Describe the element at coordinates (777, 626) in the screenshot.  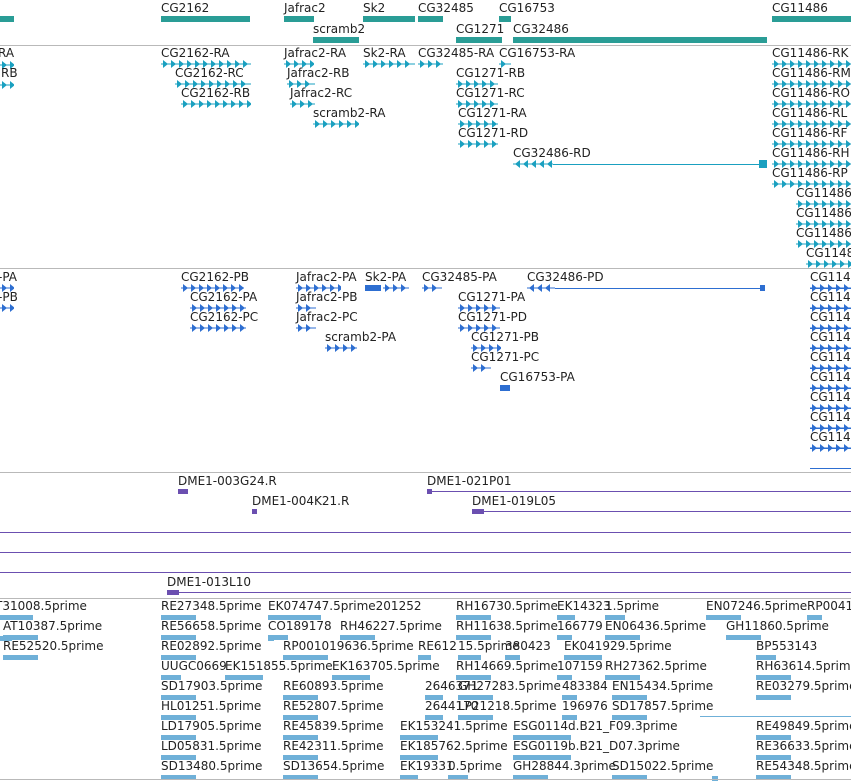
I see `est-label: GH11860.5prime` at that location.